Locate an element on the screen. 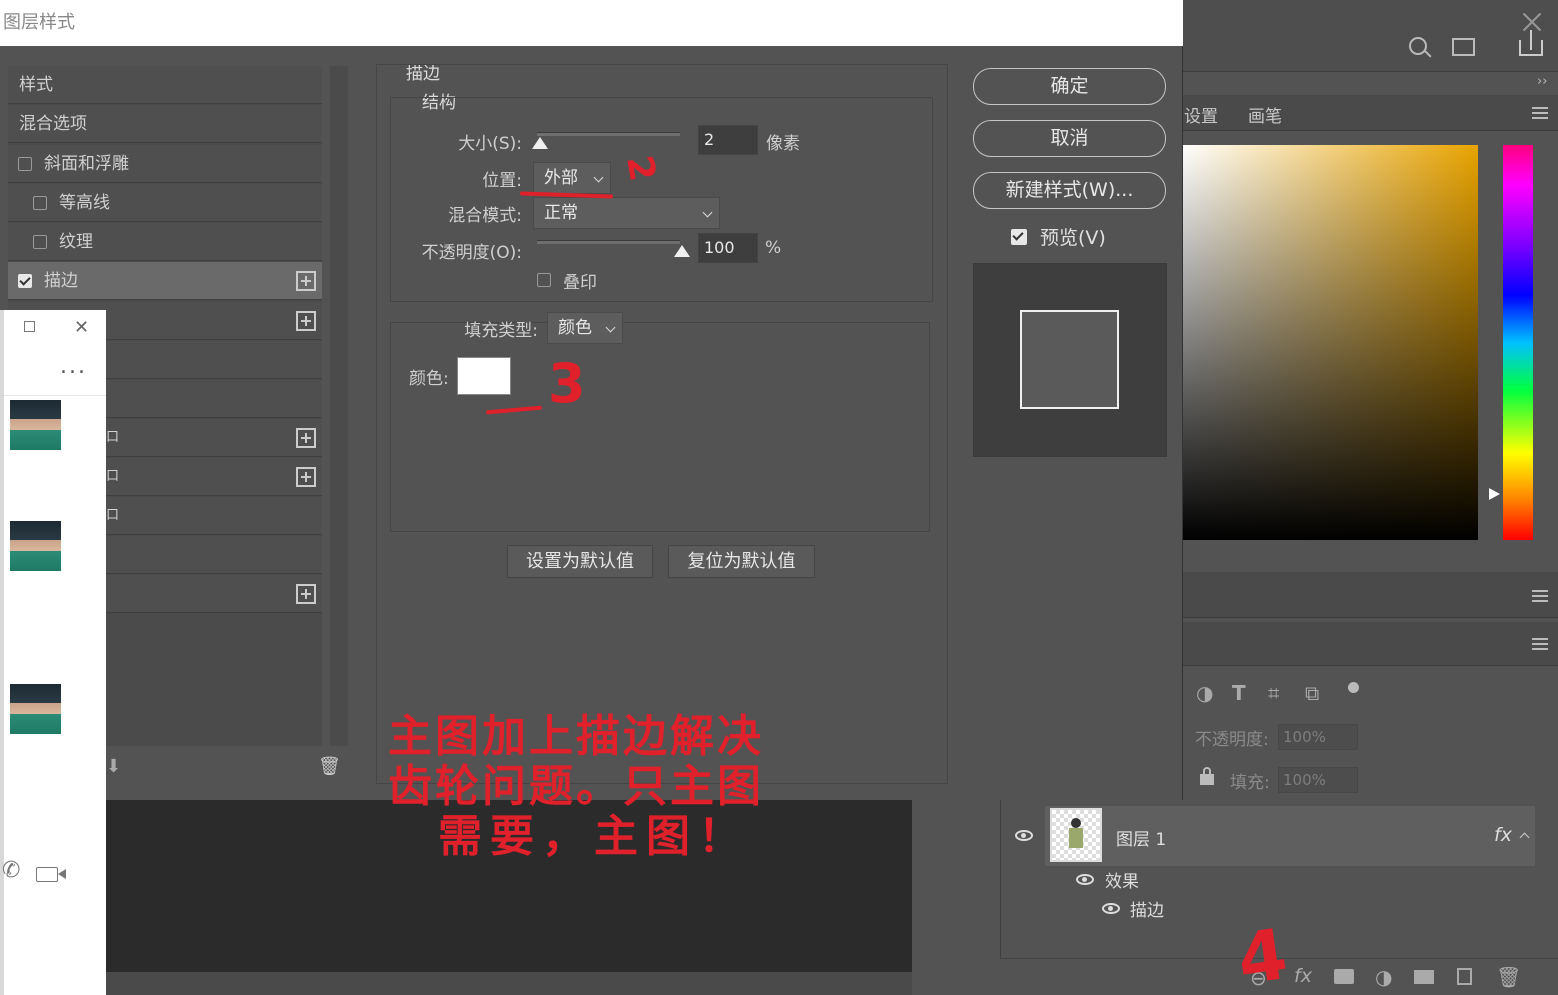  style-item-label: 斜面和浮雕 is located at coordinates (86, 164).